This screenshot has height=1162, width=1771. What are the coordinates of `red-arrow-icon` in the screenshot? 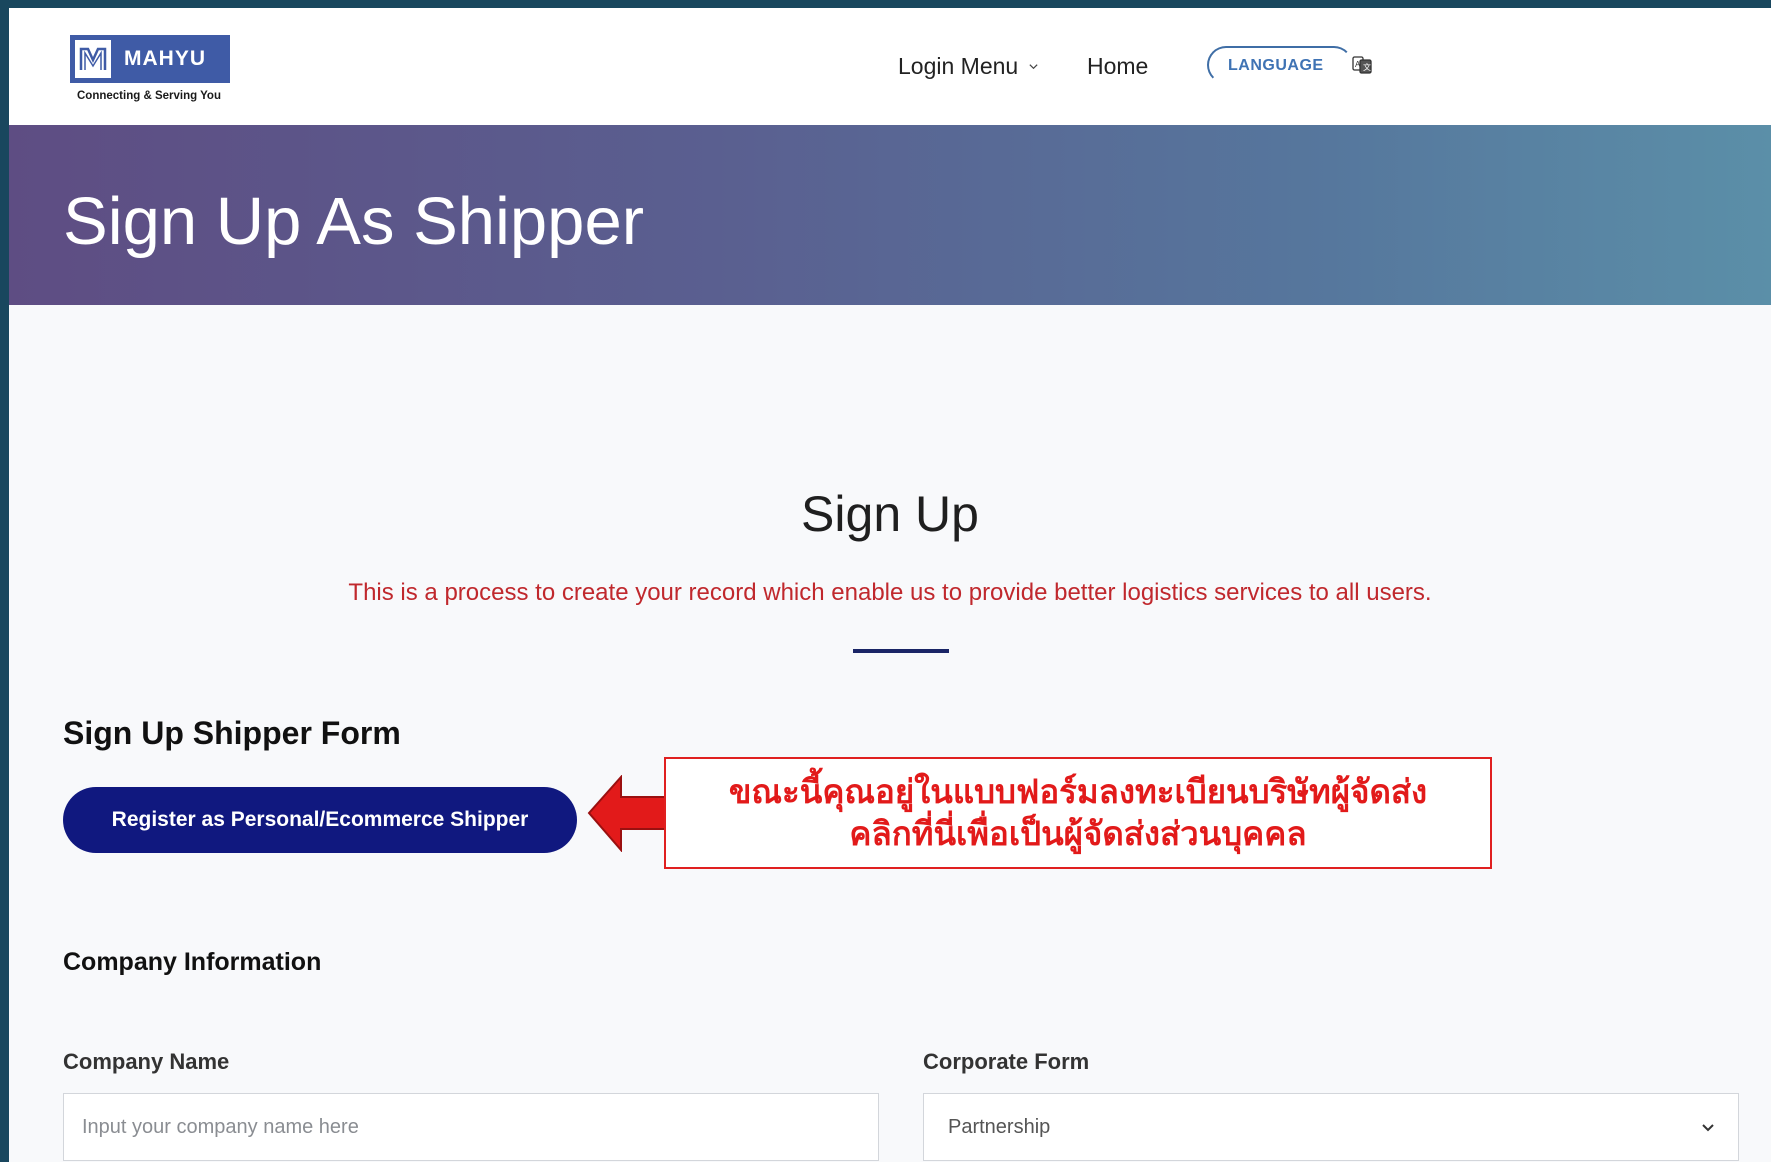 It's located at (628, 813).